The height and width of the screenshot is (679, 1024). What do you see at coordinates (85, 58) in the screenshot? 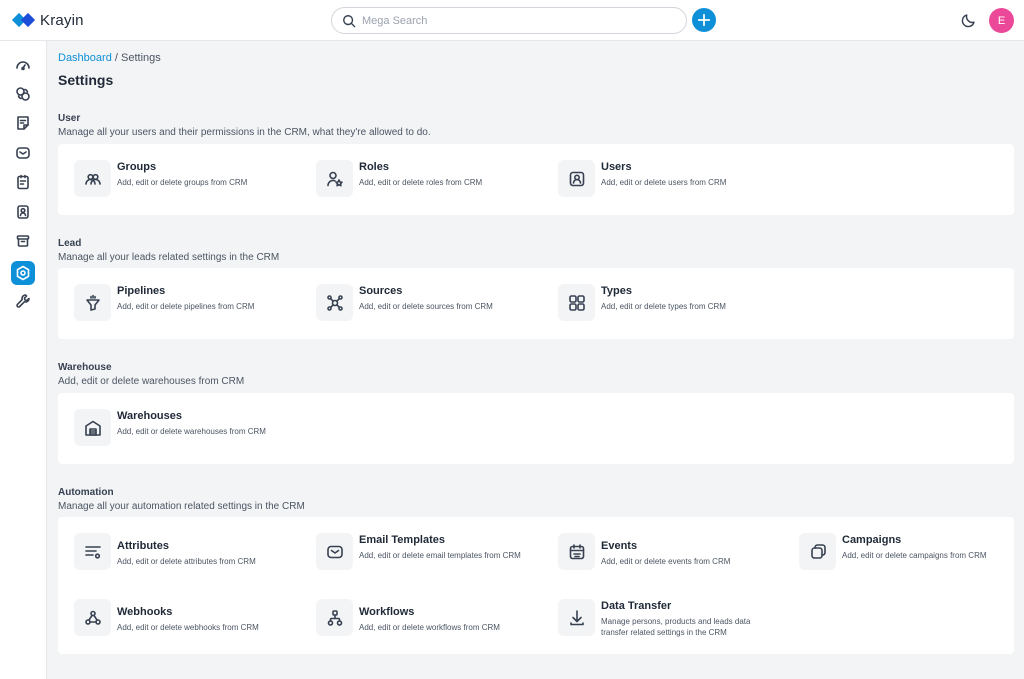
I see `breadcrumb-dashboard-link: Dashboard` at bounding box center [85, 58].